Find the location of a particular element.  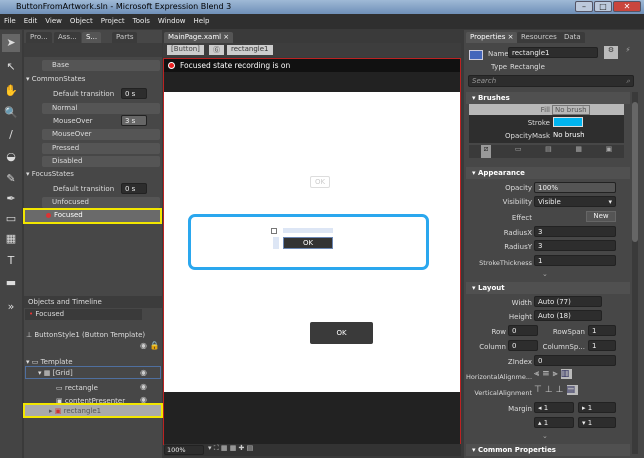

pen-tool-icon: ✒ is located at coordinates (11, 199).